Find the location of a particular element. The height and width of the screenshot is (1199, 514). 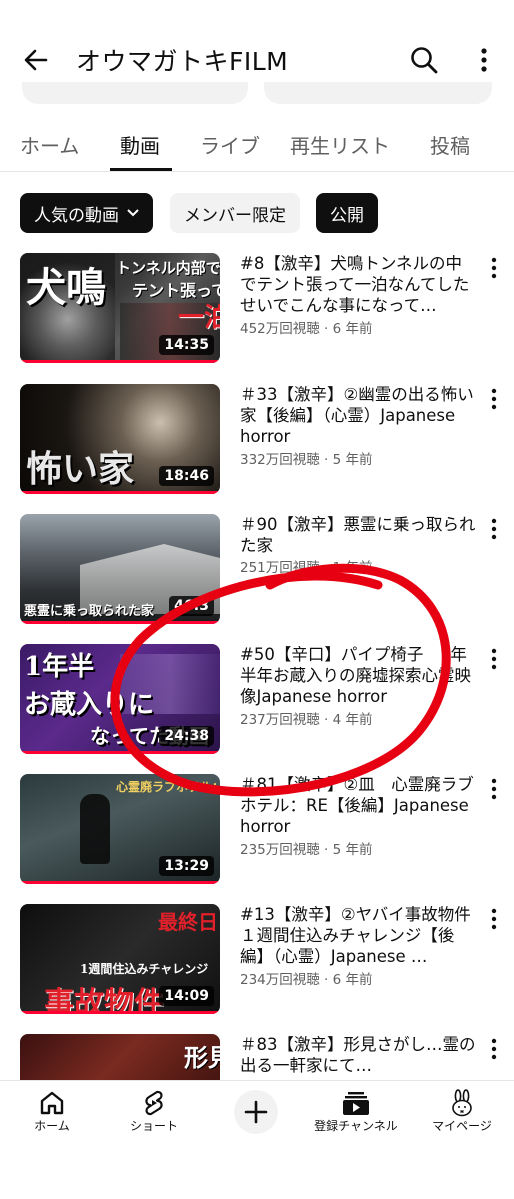

video-title: ＃33【激辛】②幽霊の出る怖い家【後編】（心霊）Japanese horror is located at coordinates (358, 415).